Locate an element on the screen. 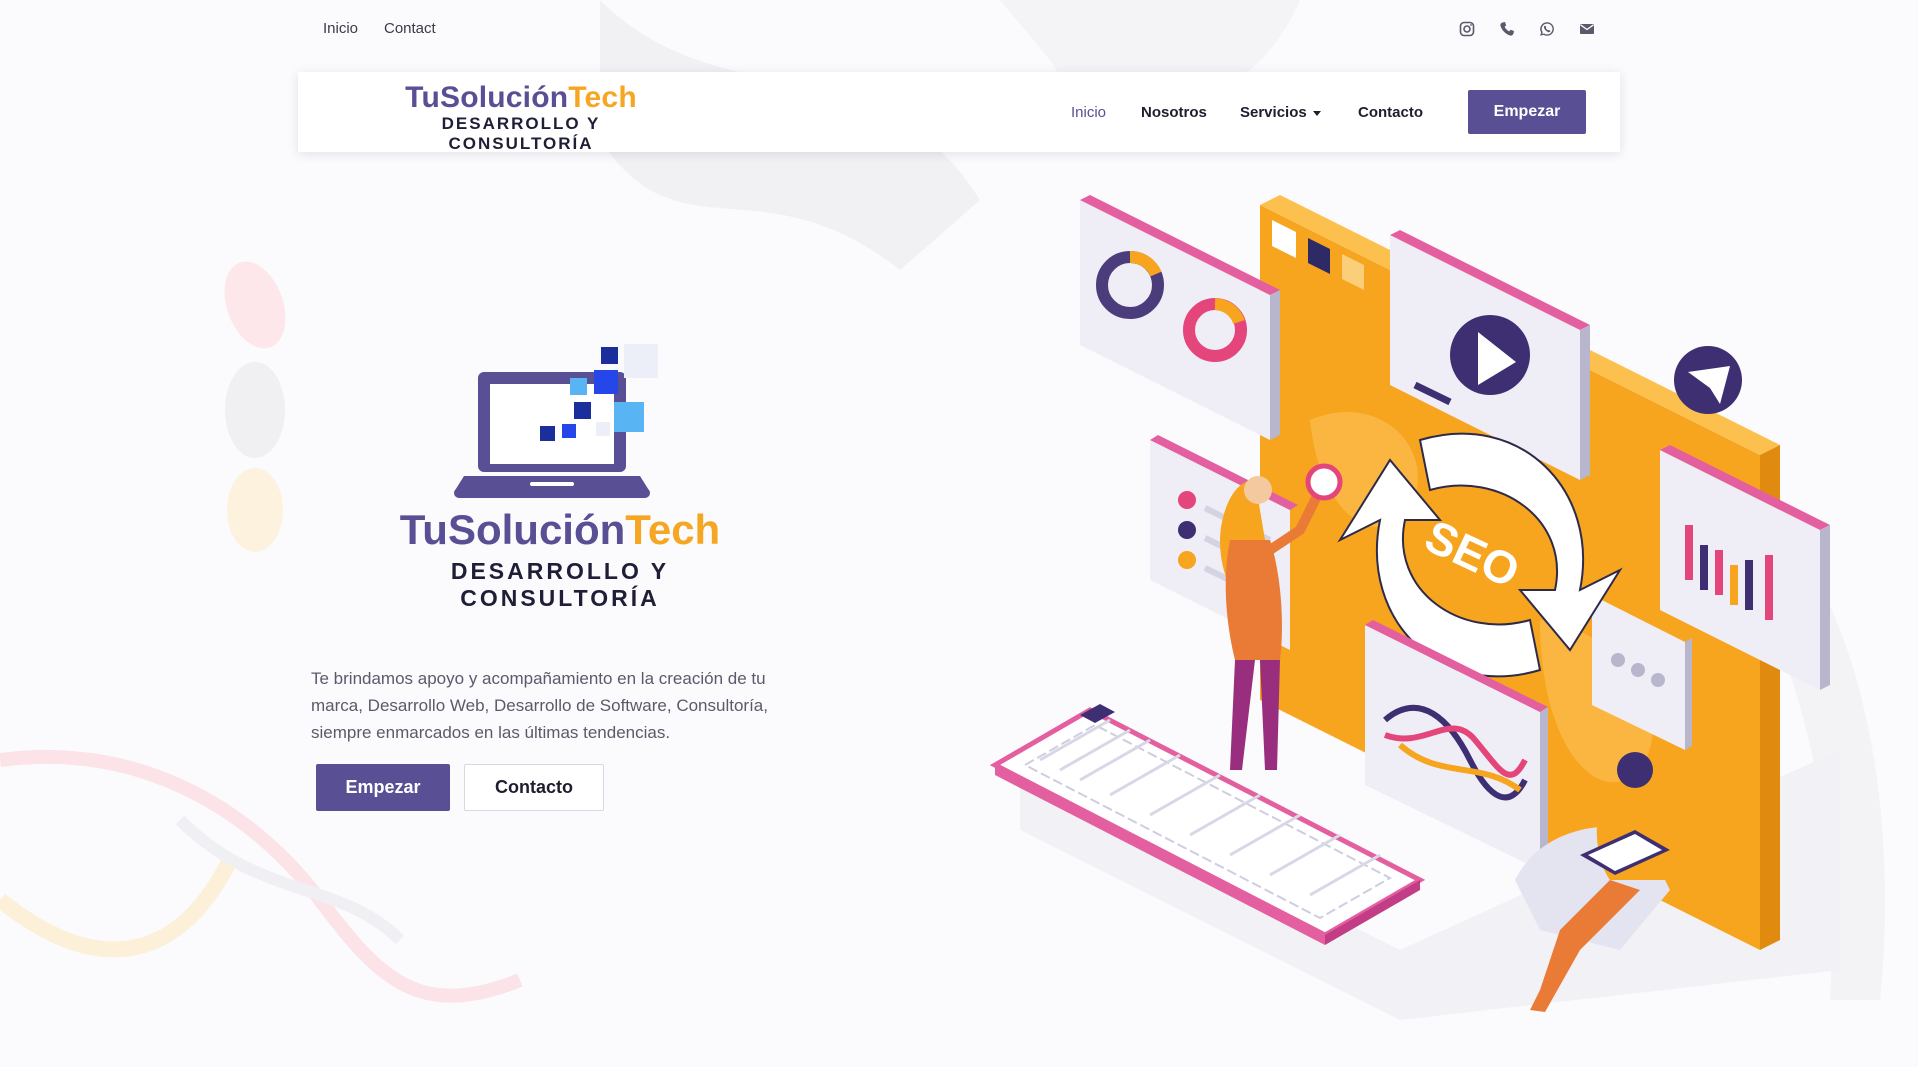 The height and width of the screenshot is (1067, 1918). nav-item-servicios: Servicios is located at coordinates (1280, 112).